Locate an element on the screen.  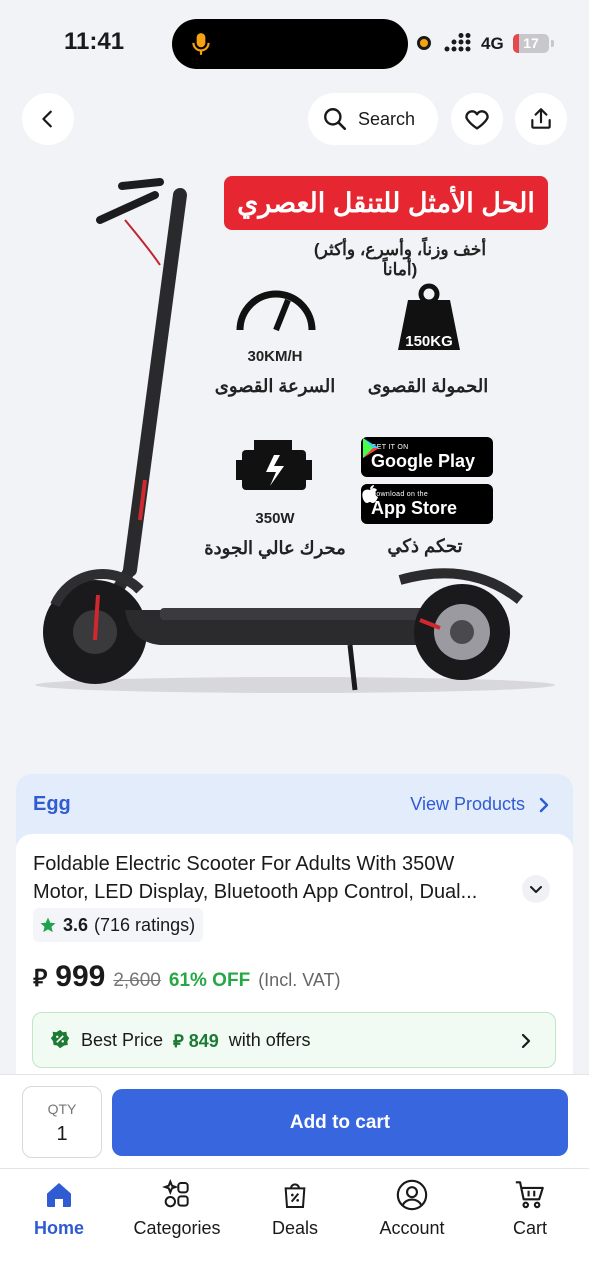
home-icon is located at coordinates (59, 1195).